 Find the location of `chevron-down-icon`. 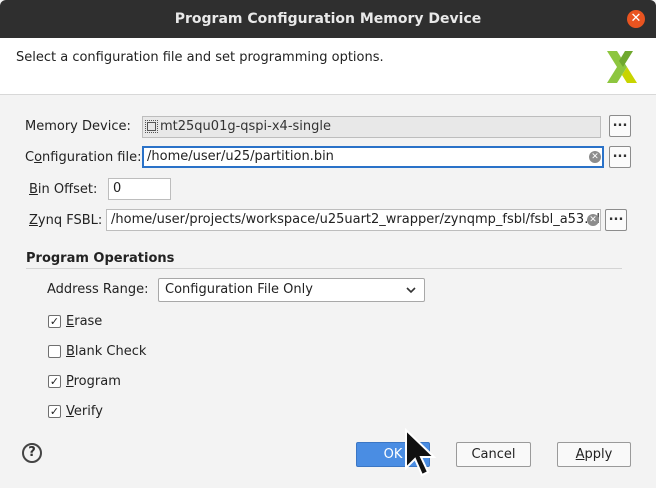

chevron-down-icon is located at coordinates (411, 290).